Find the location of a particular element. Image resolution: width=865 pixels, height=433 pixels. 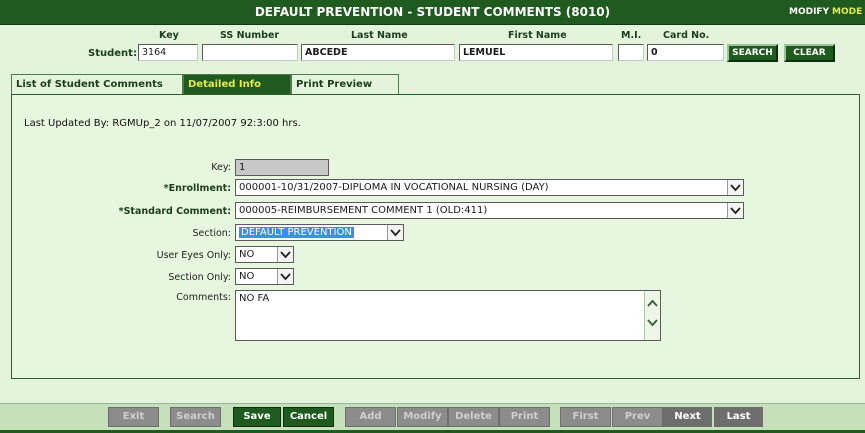

standard-comment-label: *Standard Comment: is located at coordinates (174, 211).